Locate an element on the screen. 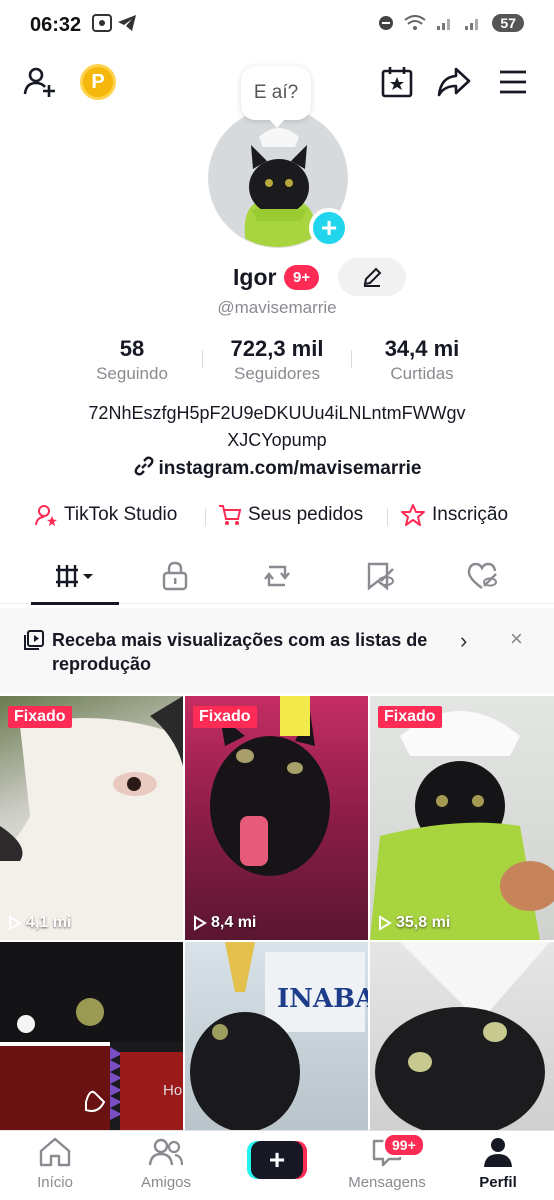 The image size is (554, 1200). calendar-star-icon is located at coordinates (397, 82).